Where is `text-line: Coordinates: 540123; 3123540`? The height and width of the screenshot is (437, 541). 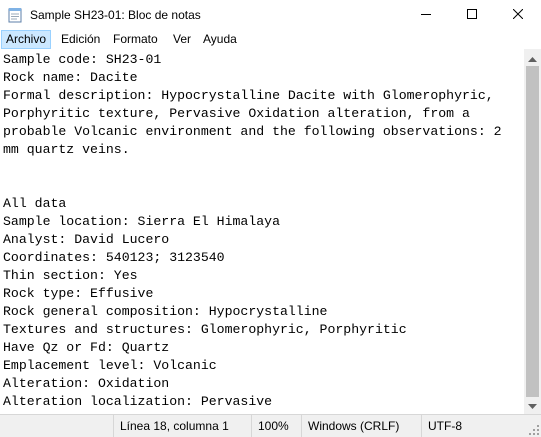 text-line: Coordinates: 540123; 3123540 is located at coordinates (114, 257).